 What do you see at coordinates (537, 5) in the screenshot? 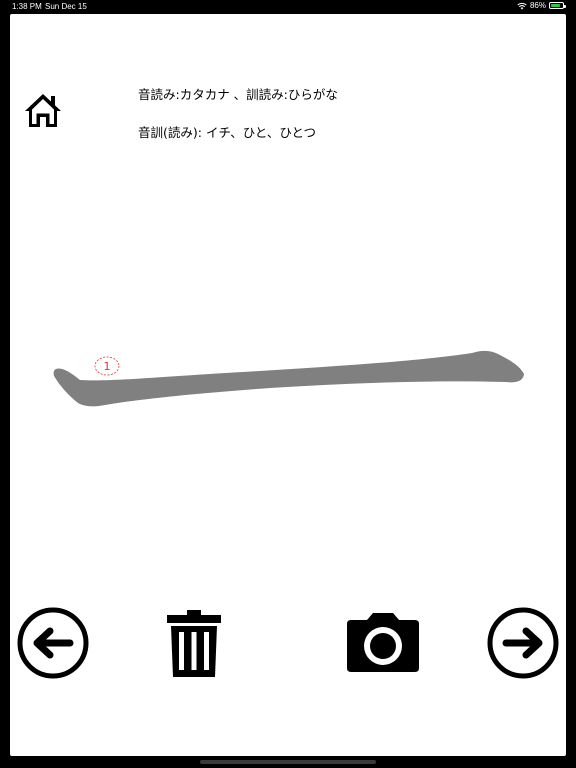
I see `battery-percent: 86%` at bounding box center [537, 5].